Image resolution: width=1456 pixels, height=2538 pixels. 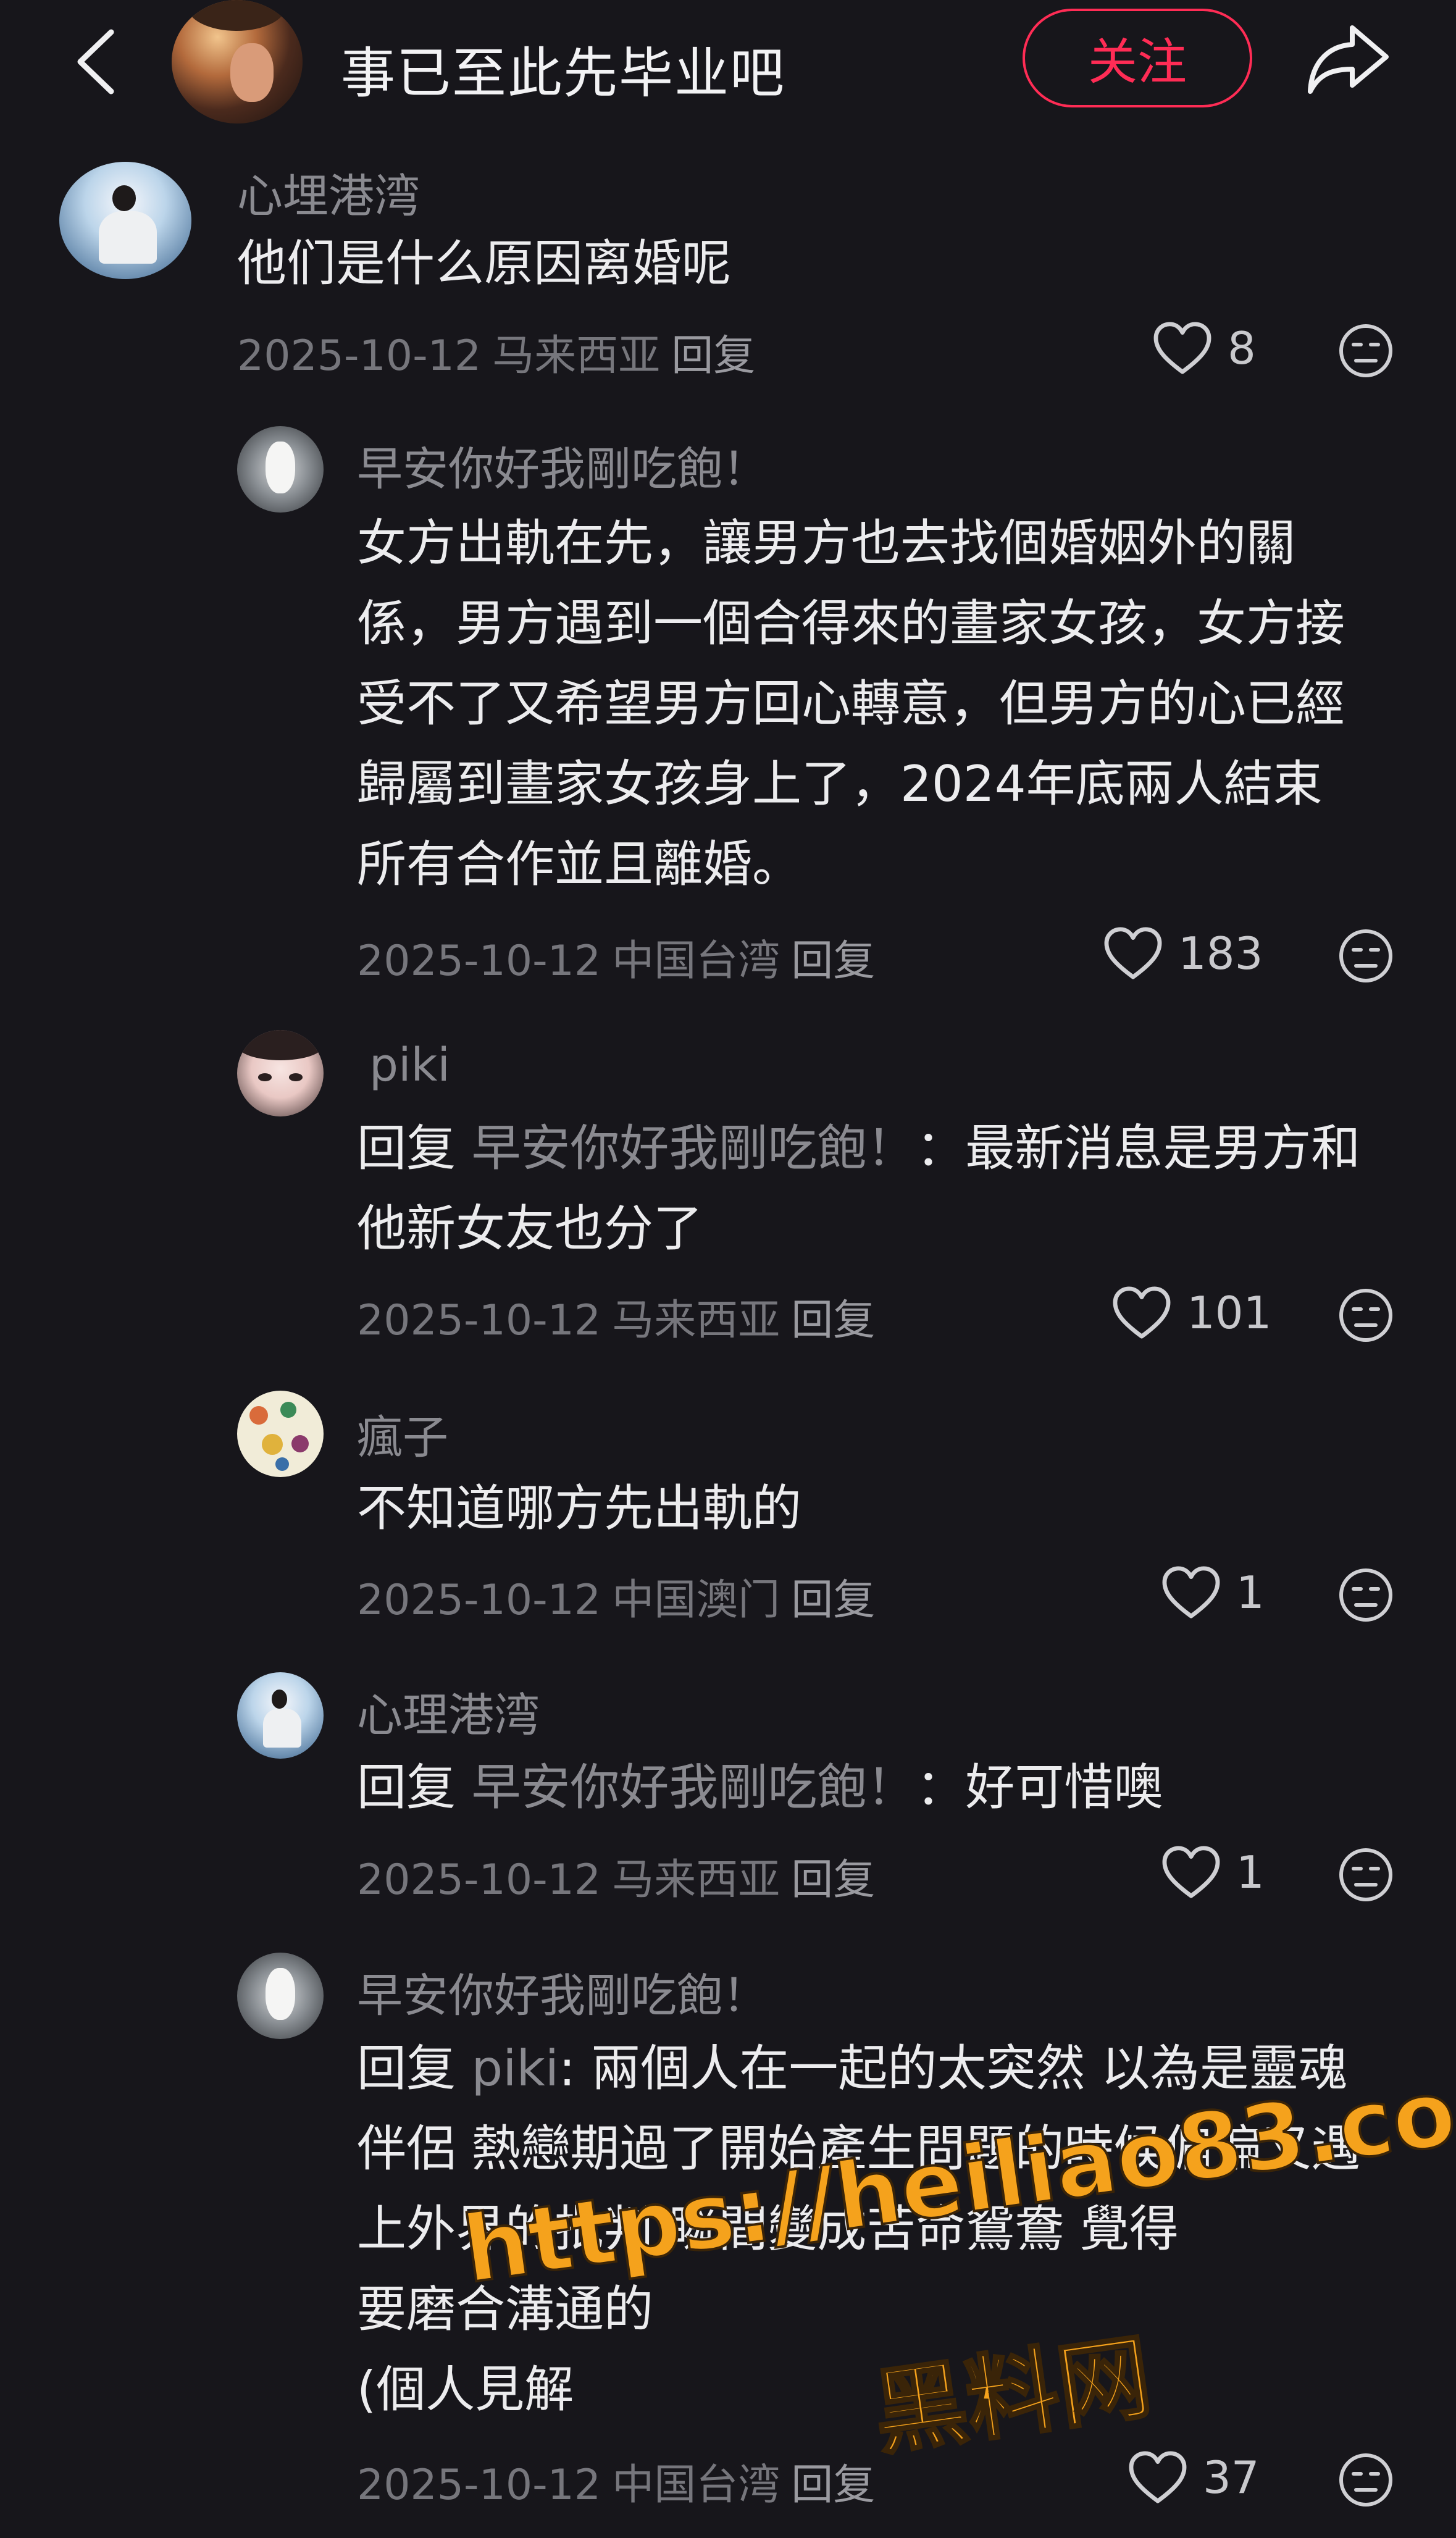 I want to click on like-count: 37, so click(x=1231, y=2477).